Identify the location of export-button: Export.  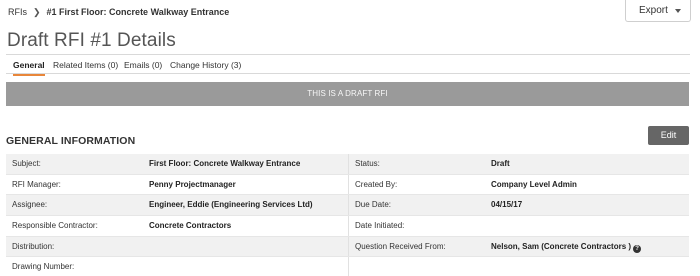
(658, 11).